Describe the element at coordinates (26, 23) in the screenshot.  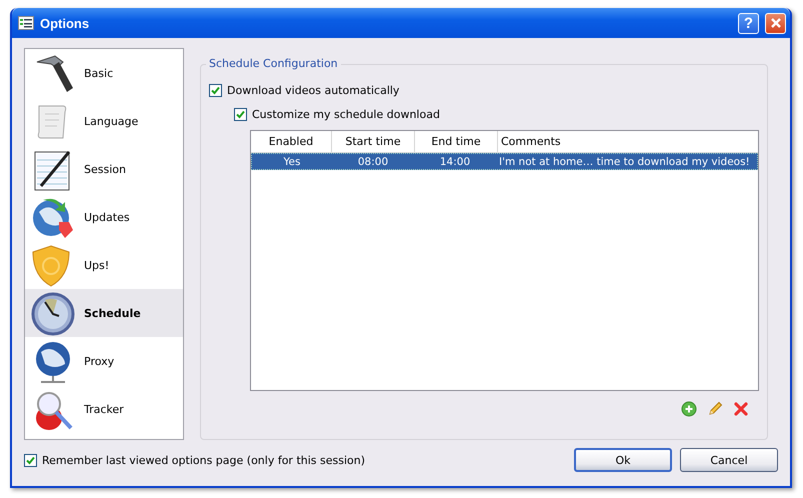
I see `list-icon` at that location.